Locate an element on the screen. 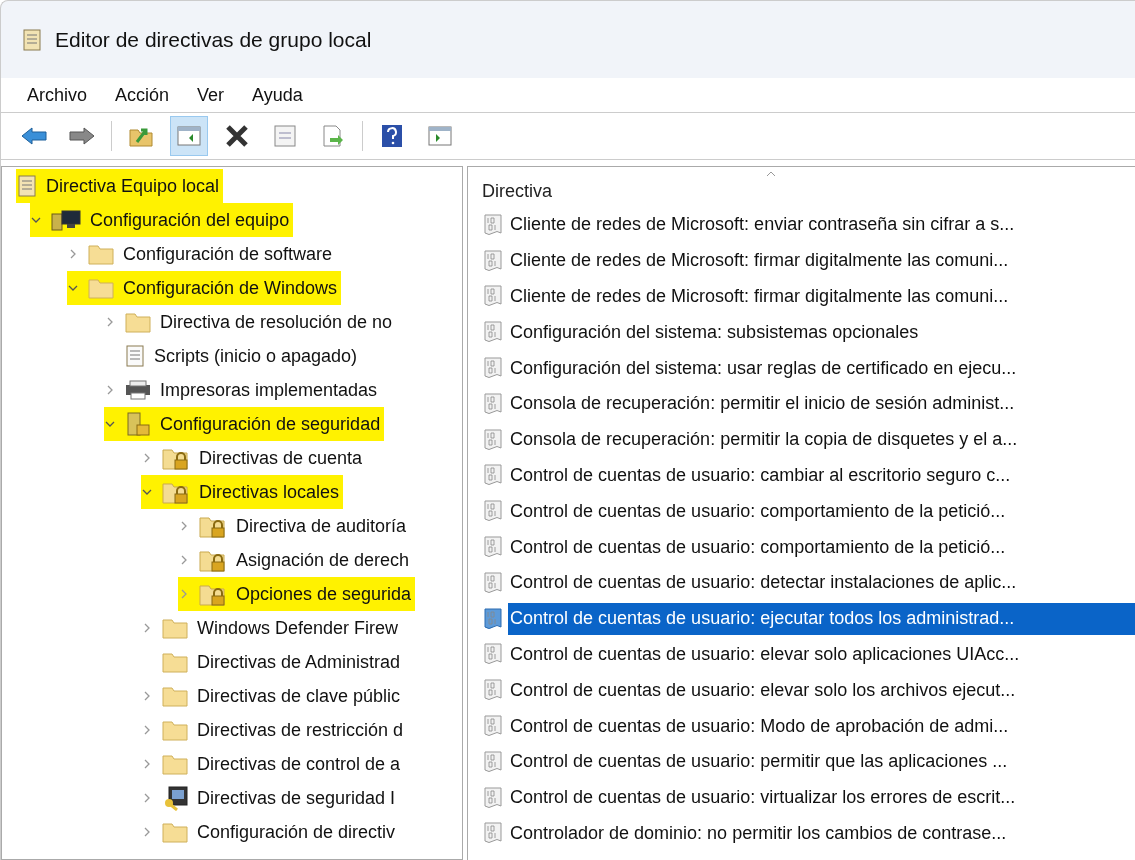 Image resolution: width=1135 pixels, height=860 pixels. script-icon is located at coordinates (135, 356).